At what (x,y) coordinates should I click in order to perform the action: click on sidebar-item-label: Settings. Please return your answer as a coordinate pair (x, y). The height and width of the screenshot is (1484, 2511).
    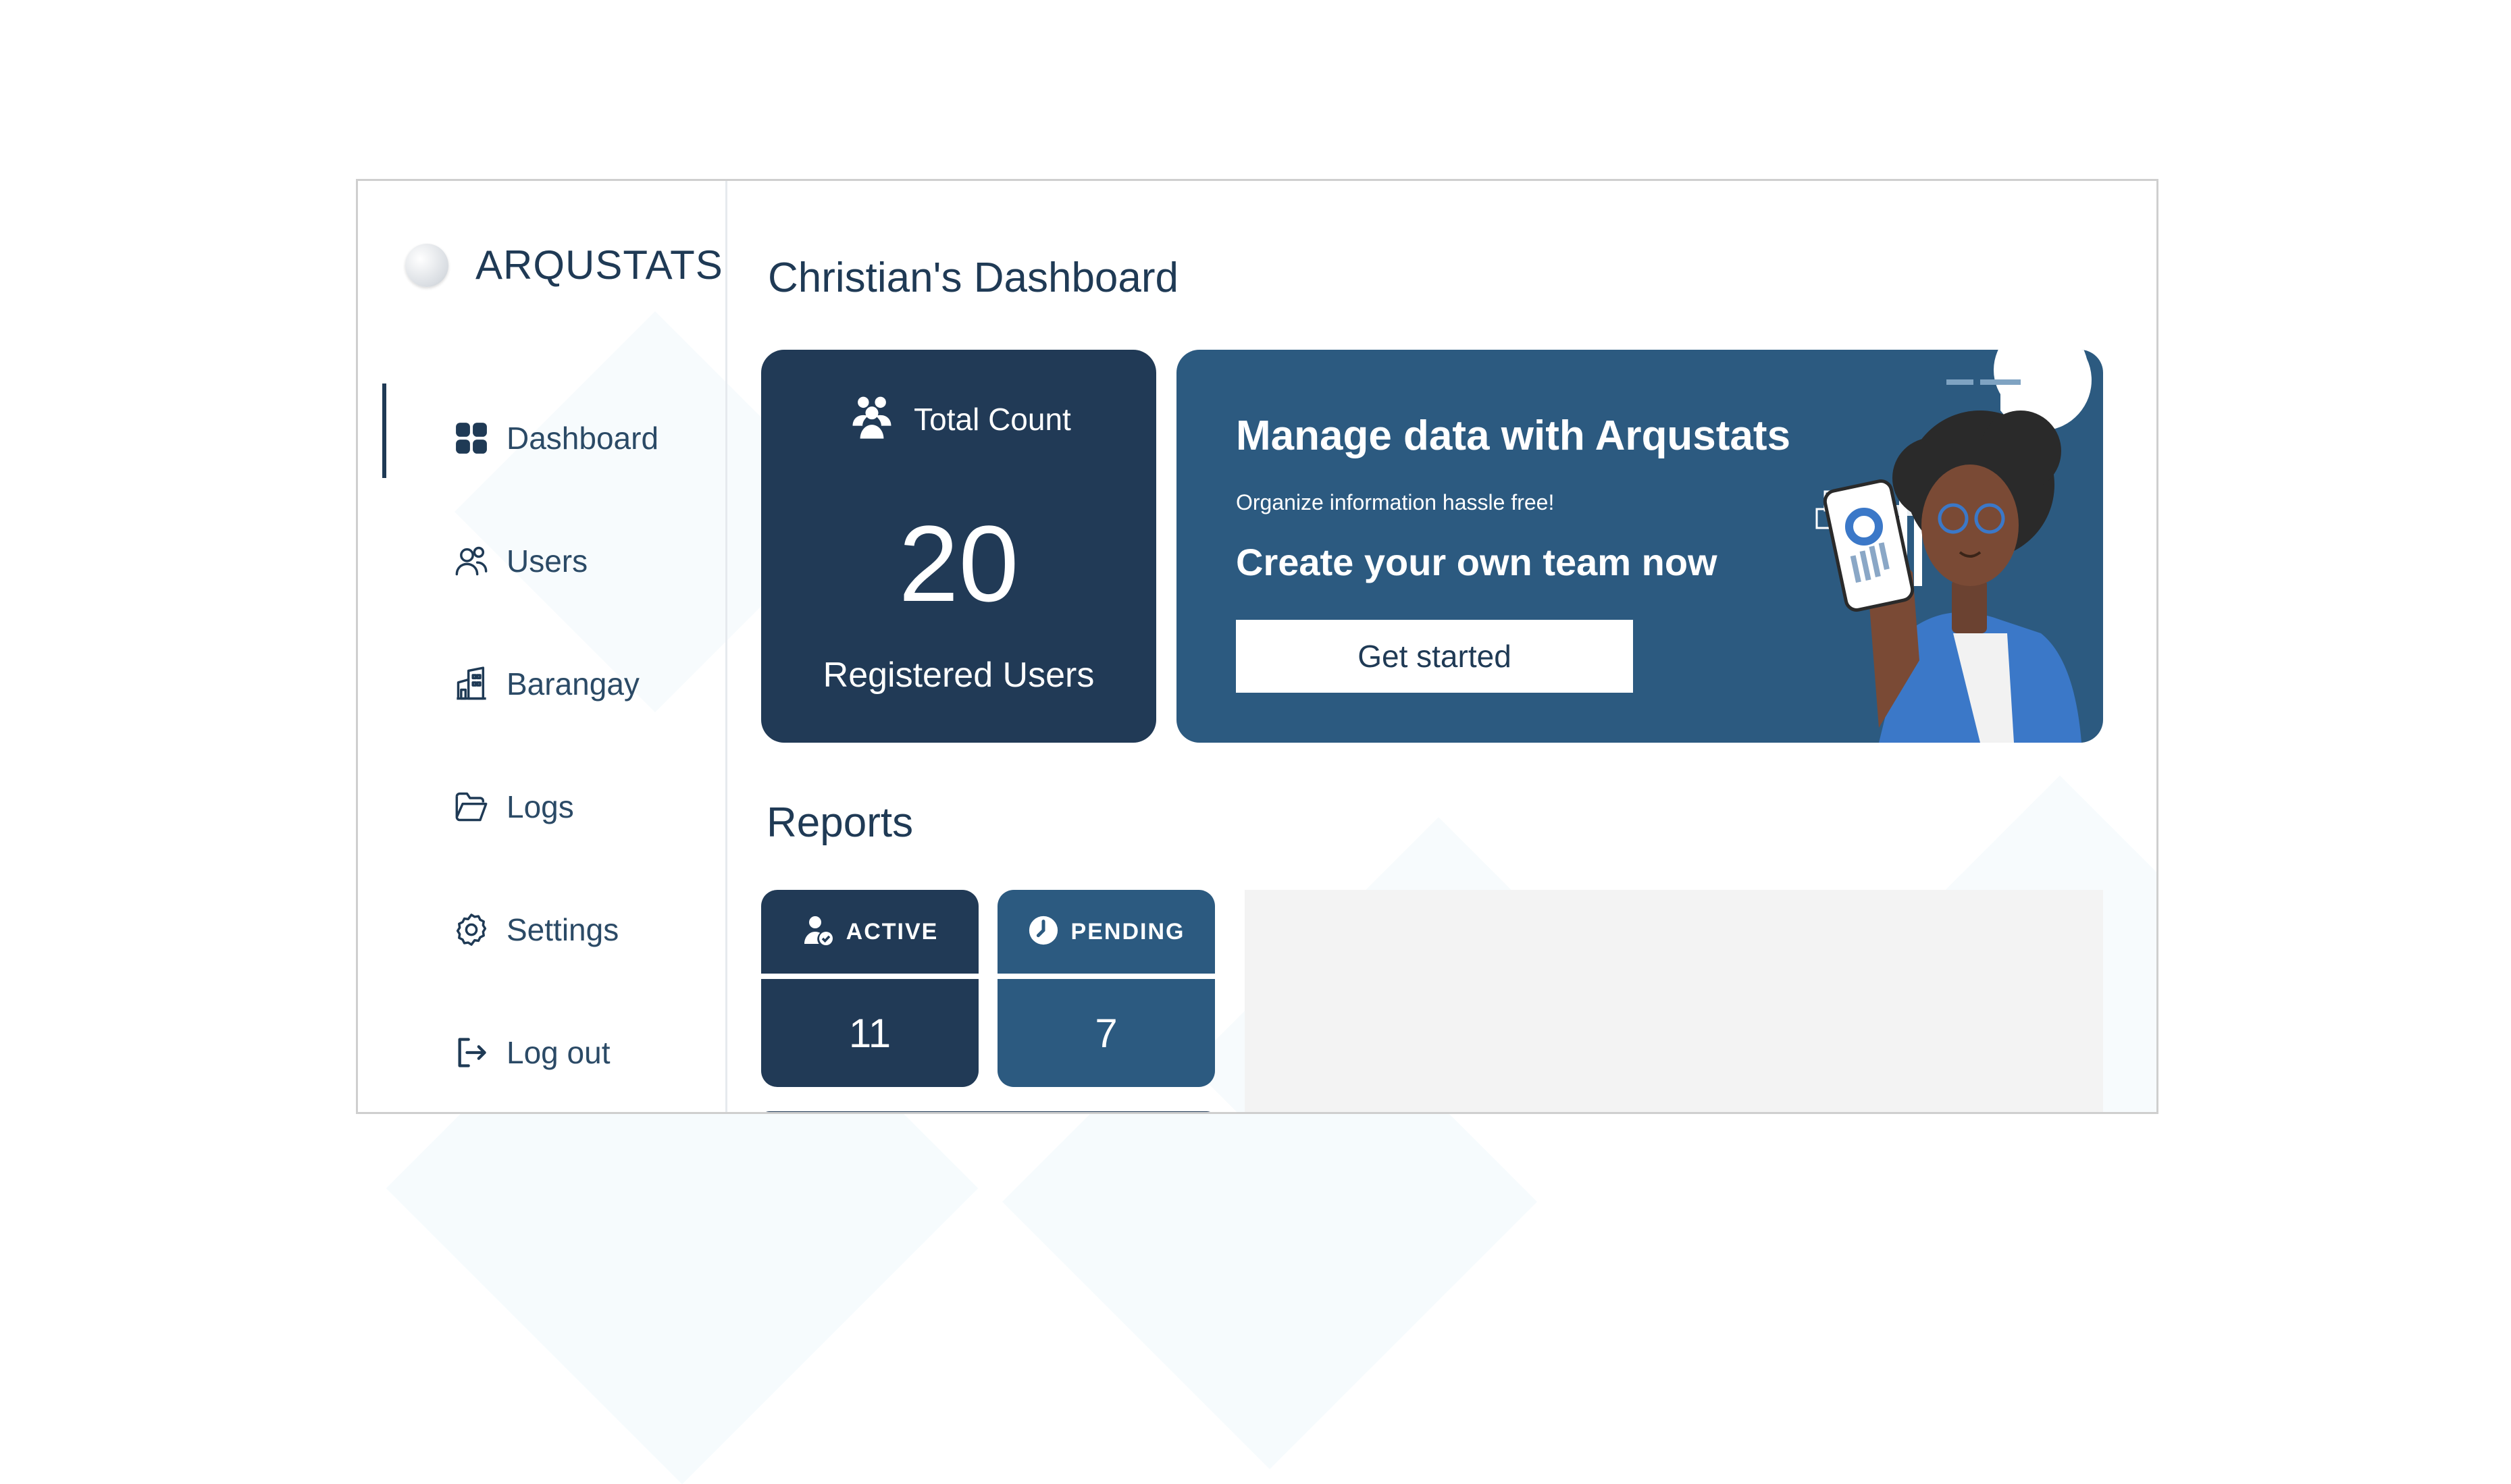
    Looking at the image, I should click on (563, 929).